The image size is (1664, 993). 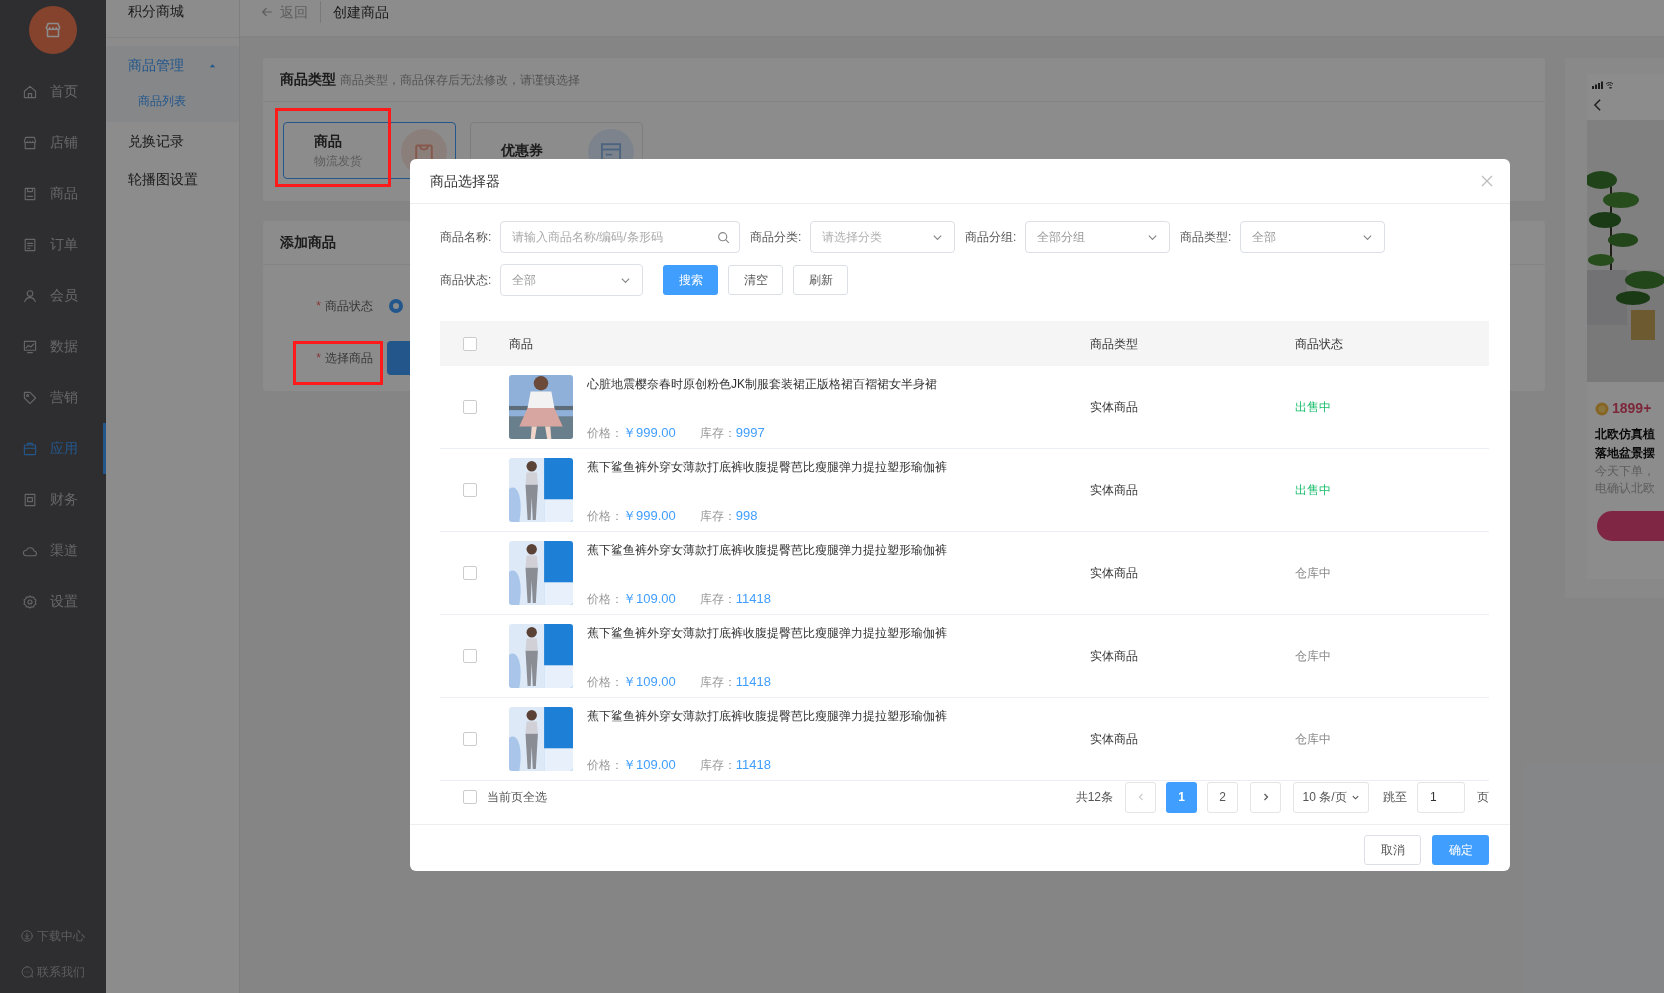 I want to click on column-header: 商品状态, so click(x=1319, y=343).